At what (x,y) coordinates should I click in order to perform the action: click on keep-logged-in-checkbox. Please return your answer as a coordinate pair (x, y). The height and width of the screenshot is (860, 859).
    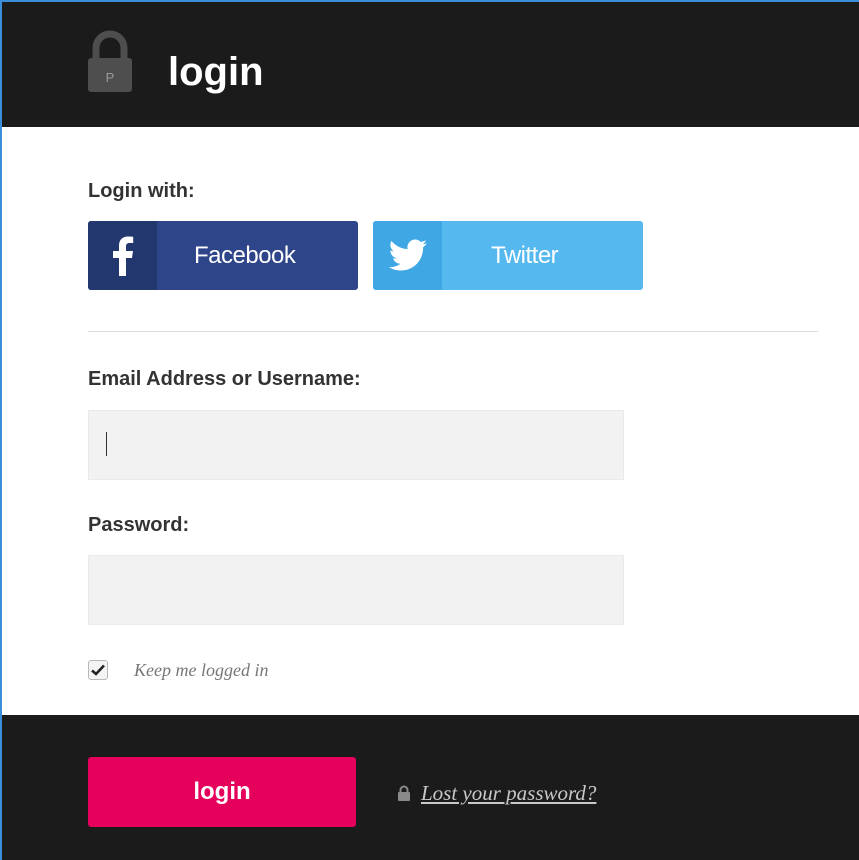
    Looking at the image, I should click on (98, 670).